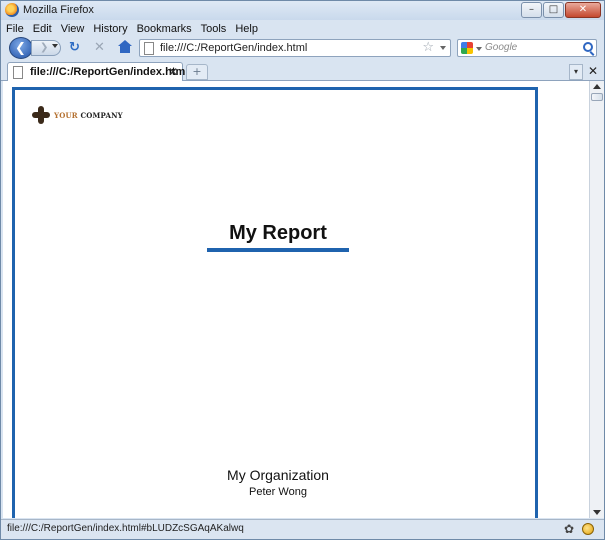 Image resolution: width=605 pixels, height=540 pixels. I want to click on page-icon, so click(149, 48).